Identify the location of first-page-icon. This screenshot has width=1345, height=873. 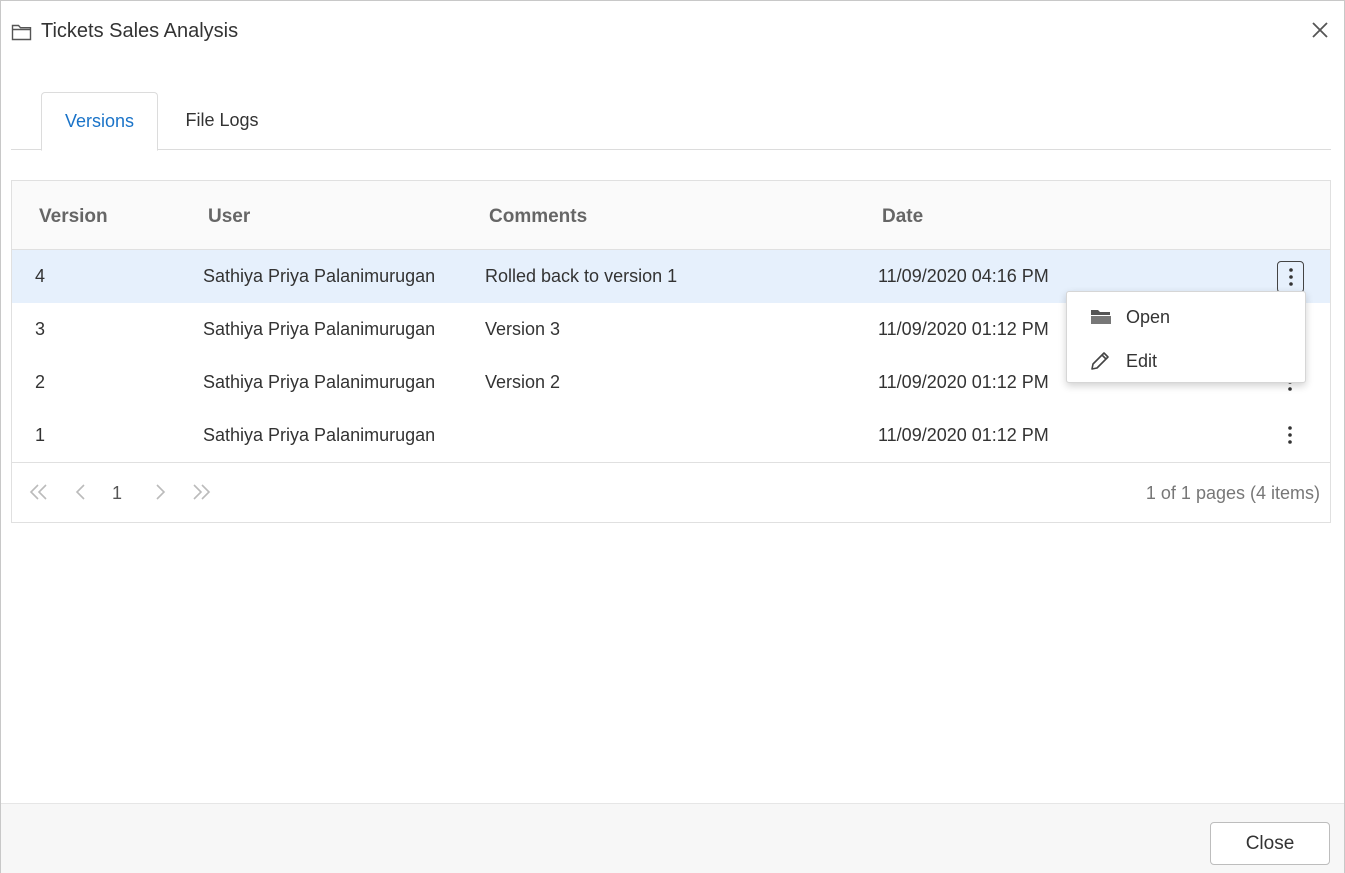
(39, 492).